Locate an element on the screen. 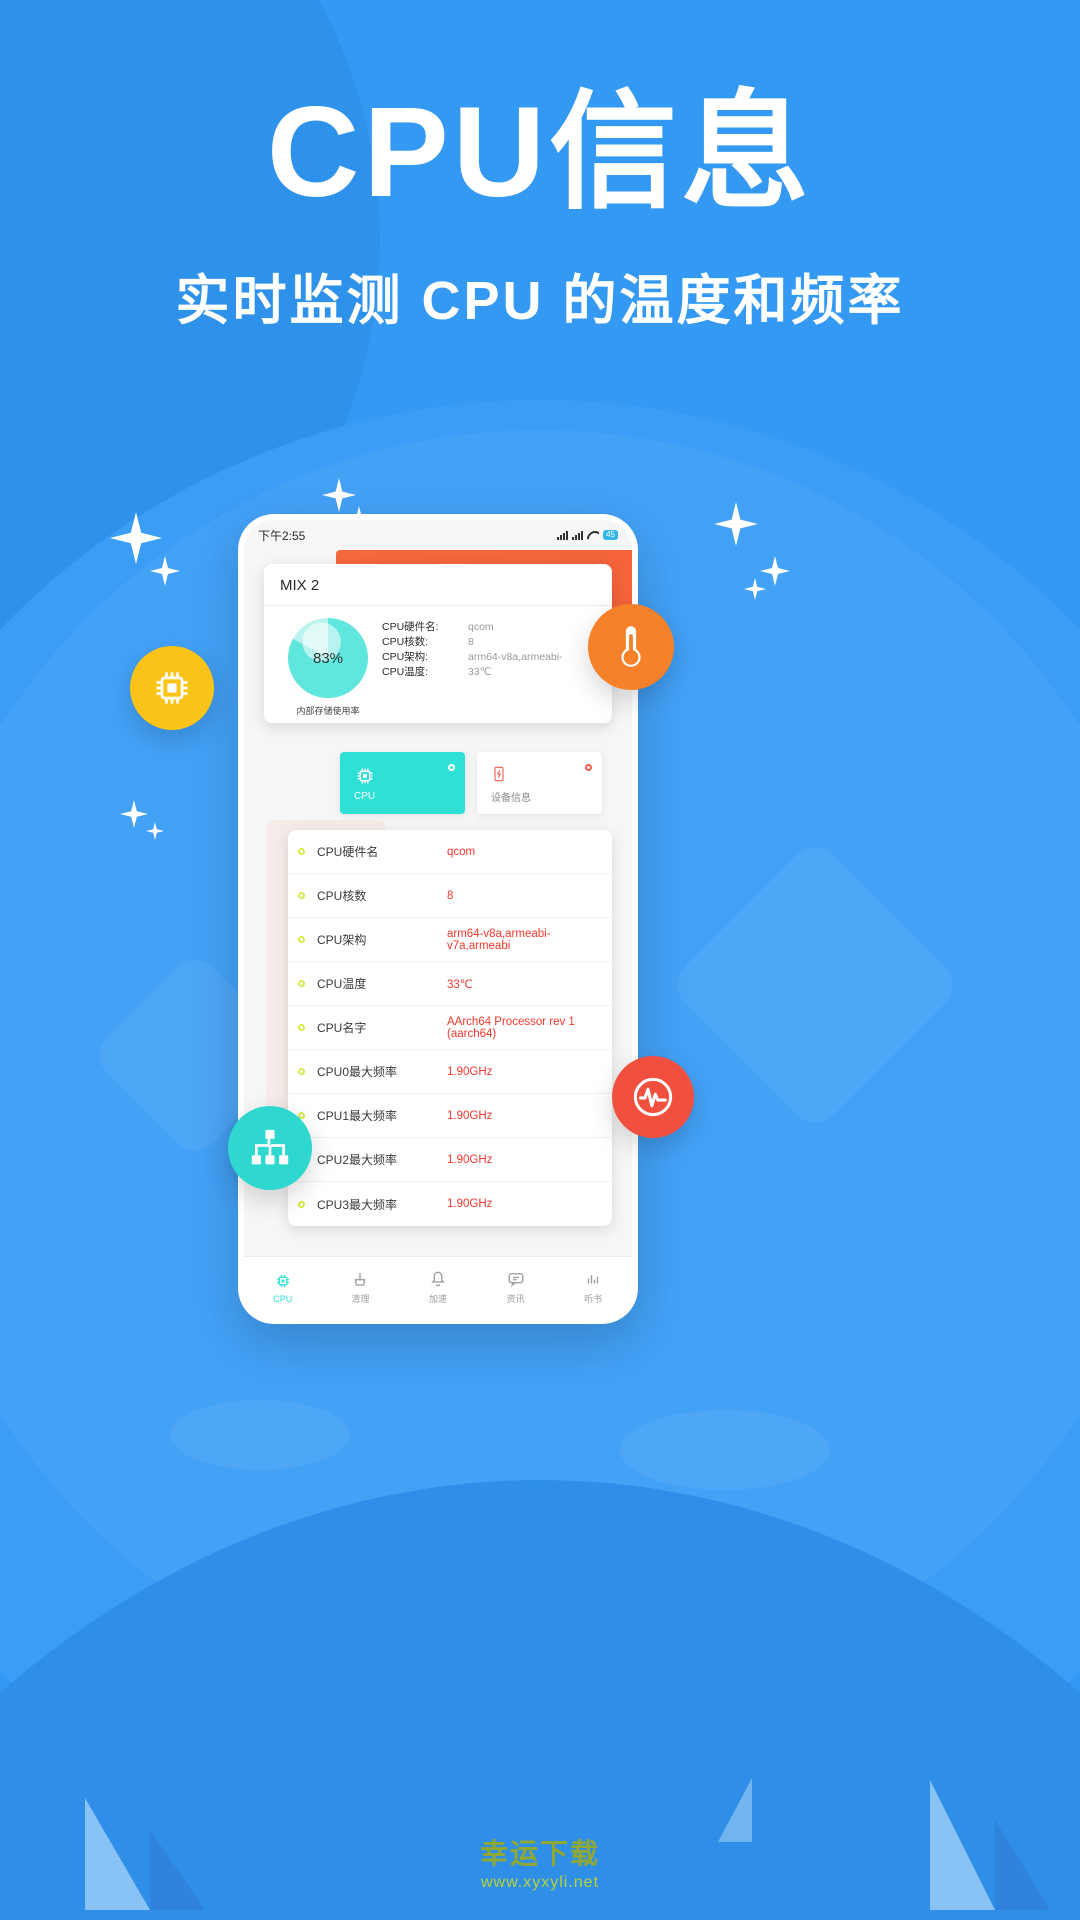 Image resolution: width=1080 pixels, height=1920 pixels. watermark: 幸运下载 www.xyxyli.net is located at coordinates (540, 1862).